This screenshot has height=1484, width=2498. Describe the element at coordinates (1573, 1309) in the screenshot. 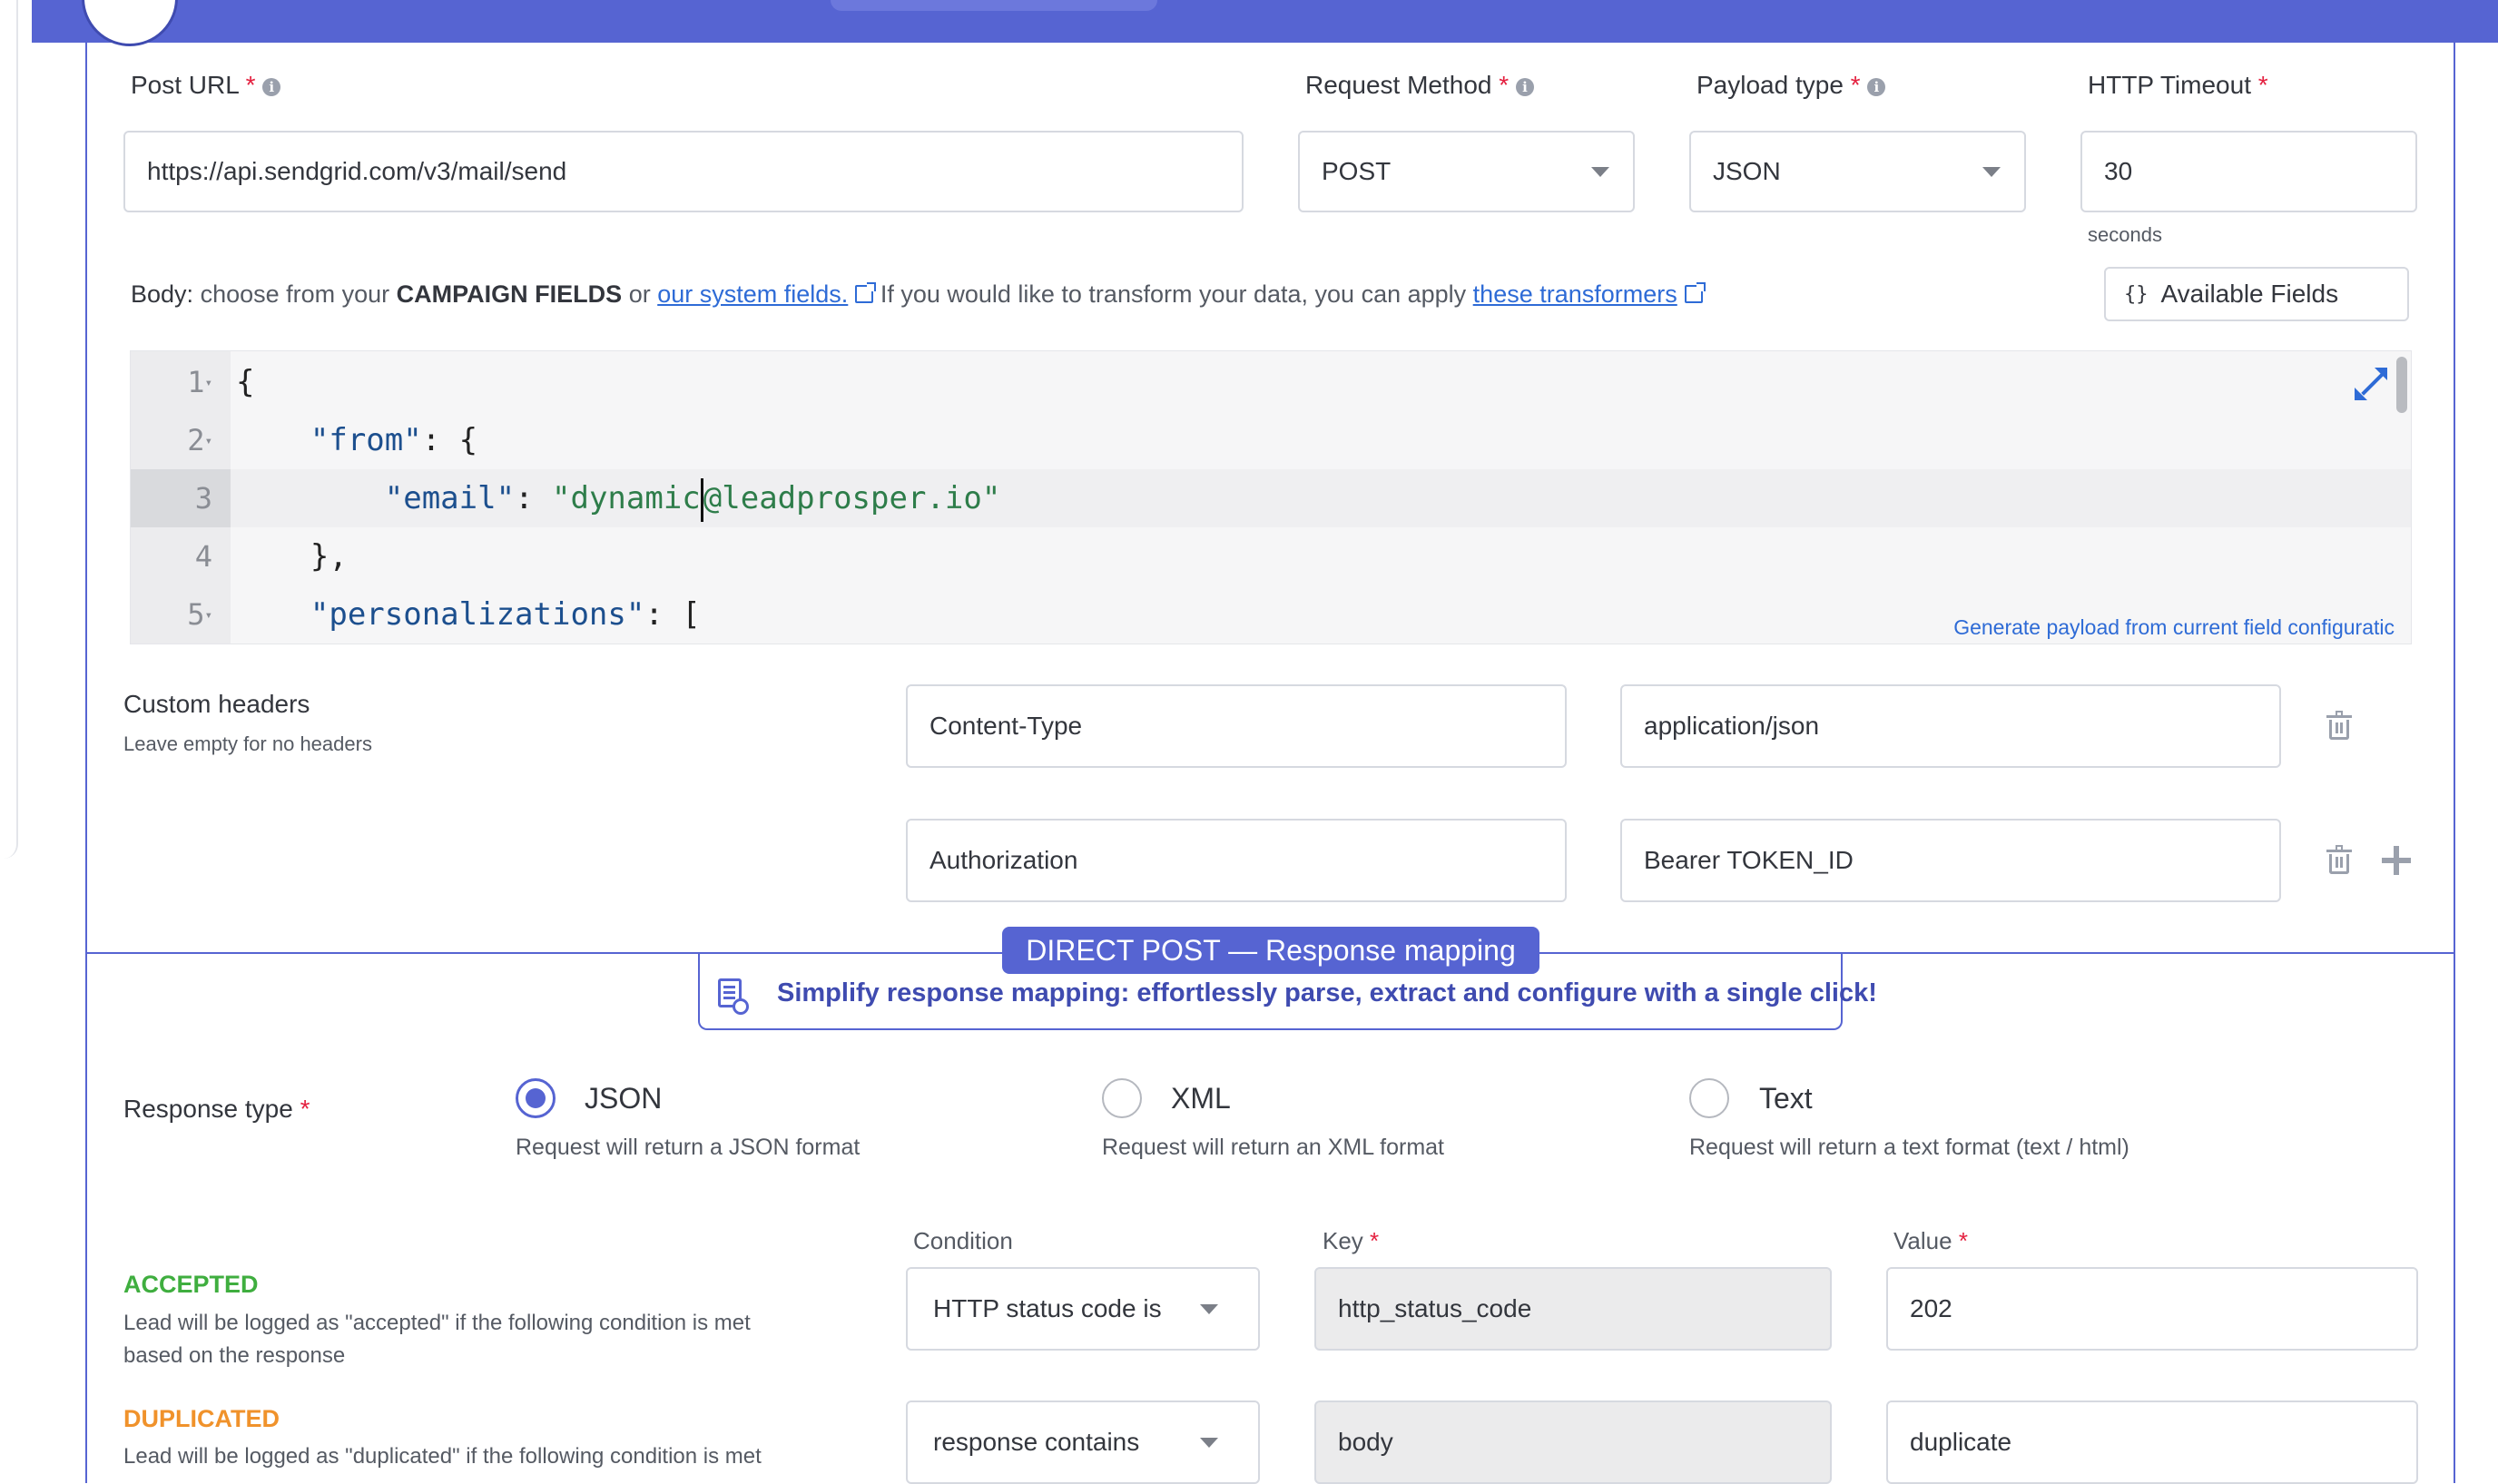

I see `accepted-key-input: http_status_code` at that location.